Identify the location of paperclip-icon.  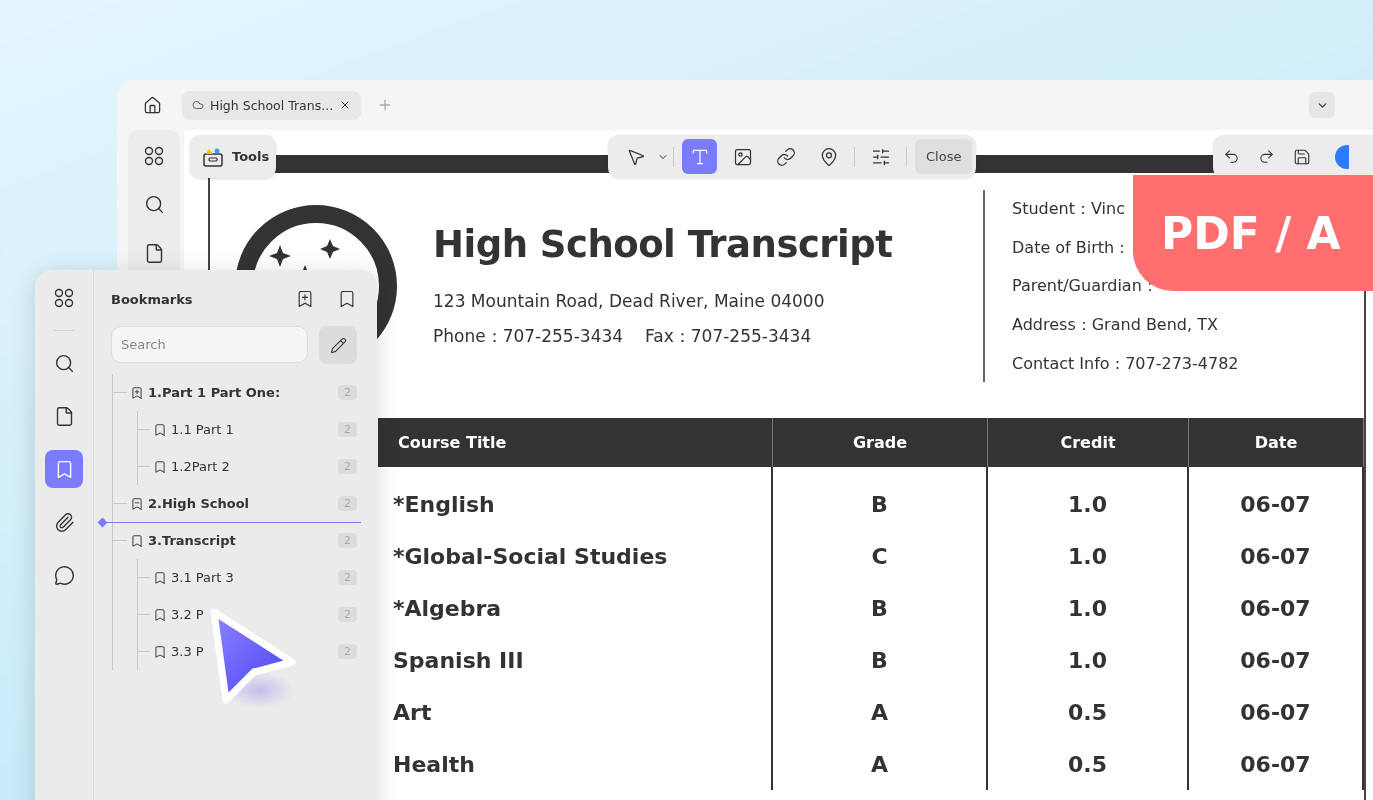
(64, 522).